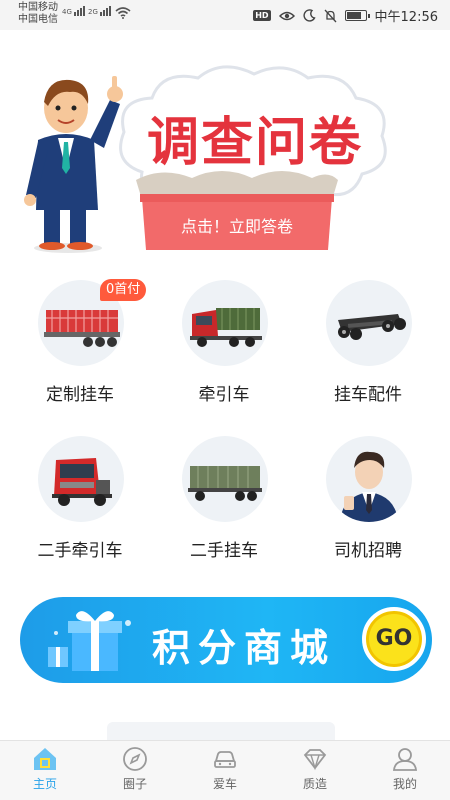  I want to click on category-used-tractor: 二手牵引车, so click(80, 506).